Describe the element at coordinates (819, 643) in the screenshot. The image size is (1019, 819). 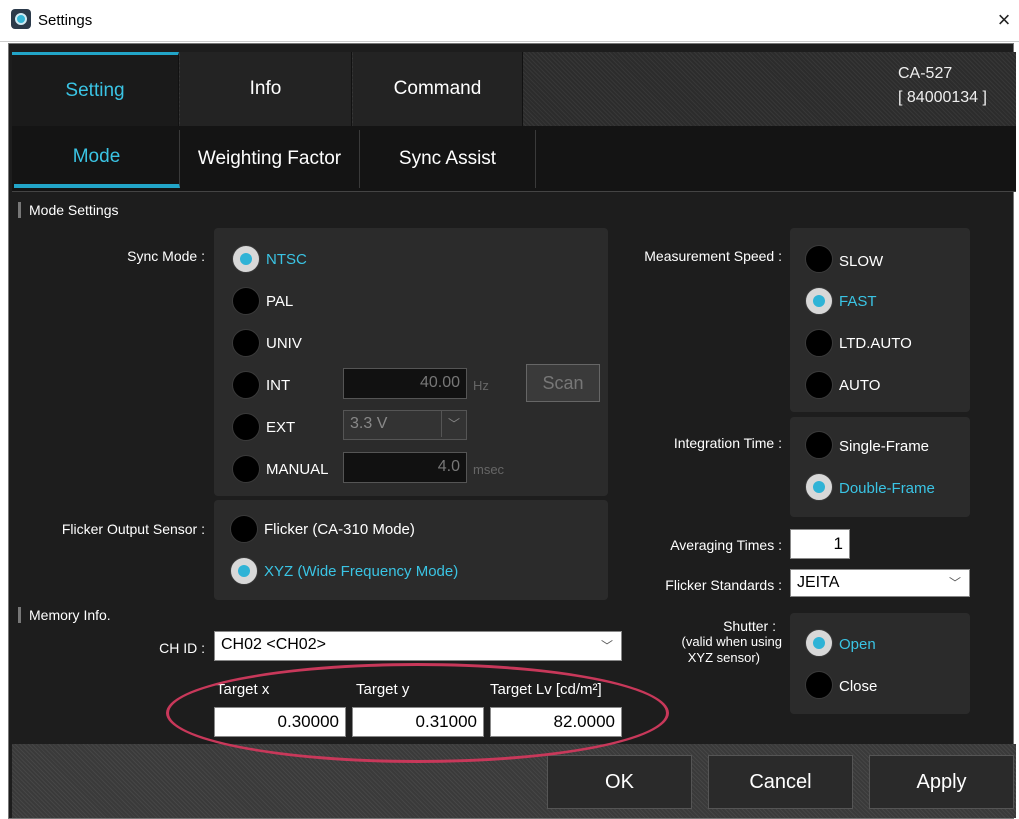
I see `radio-shutter-open` at that location.